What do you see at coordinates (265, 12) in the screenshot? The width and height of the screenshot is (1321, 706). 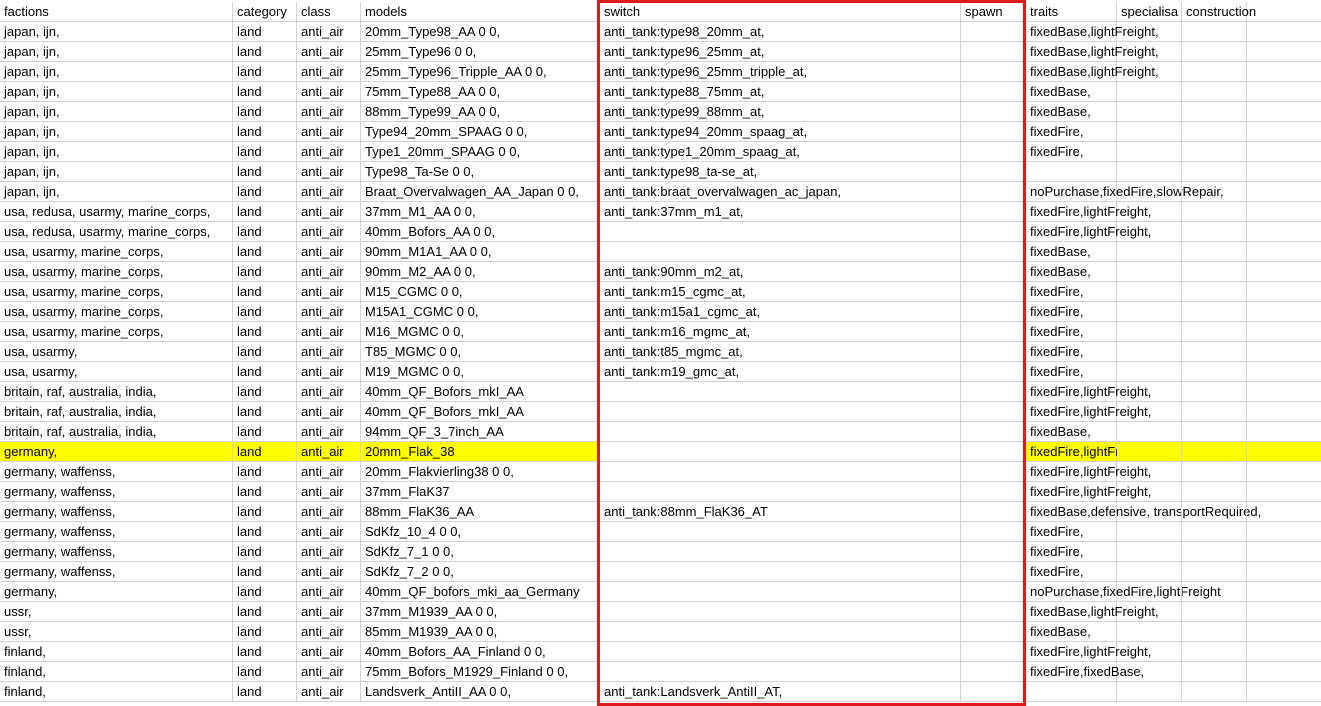 I see `header-category: category` at bounding box center [265, 12].